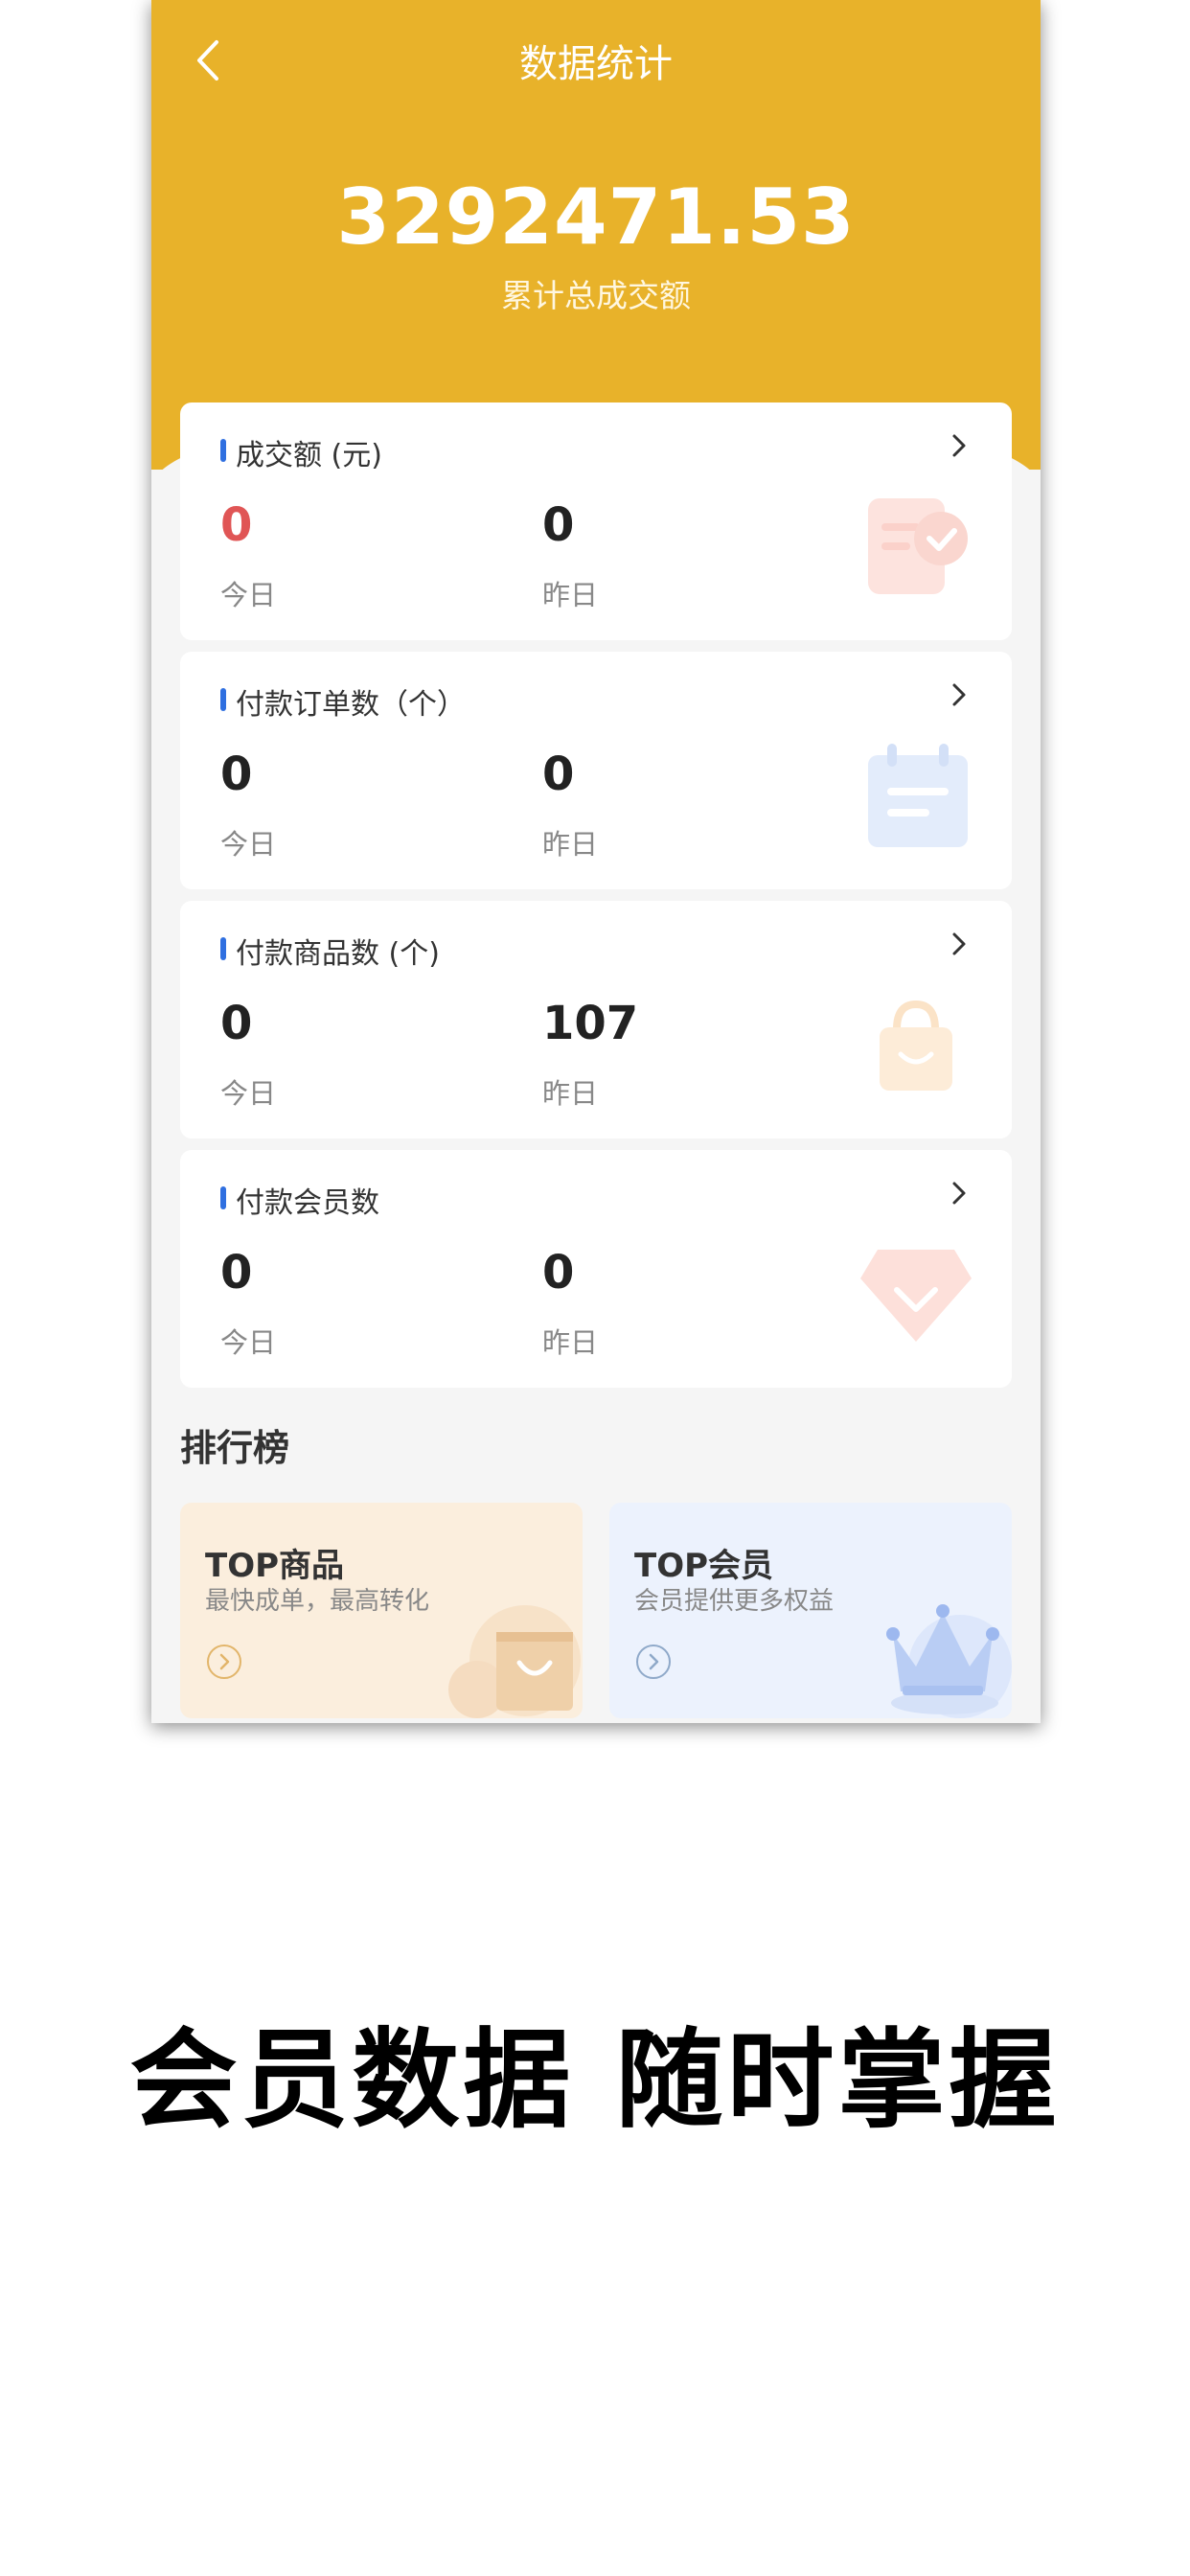 The image size is (1190, 2576). What do you see at coordinates (308, 1203) in the screenshot?
I see `card-title: 付款会员数` at bounding box center [308, 1203].